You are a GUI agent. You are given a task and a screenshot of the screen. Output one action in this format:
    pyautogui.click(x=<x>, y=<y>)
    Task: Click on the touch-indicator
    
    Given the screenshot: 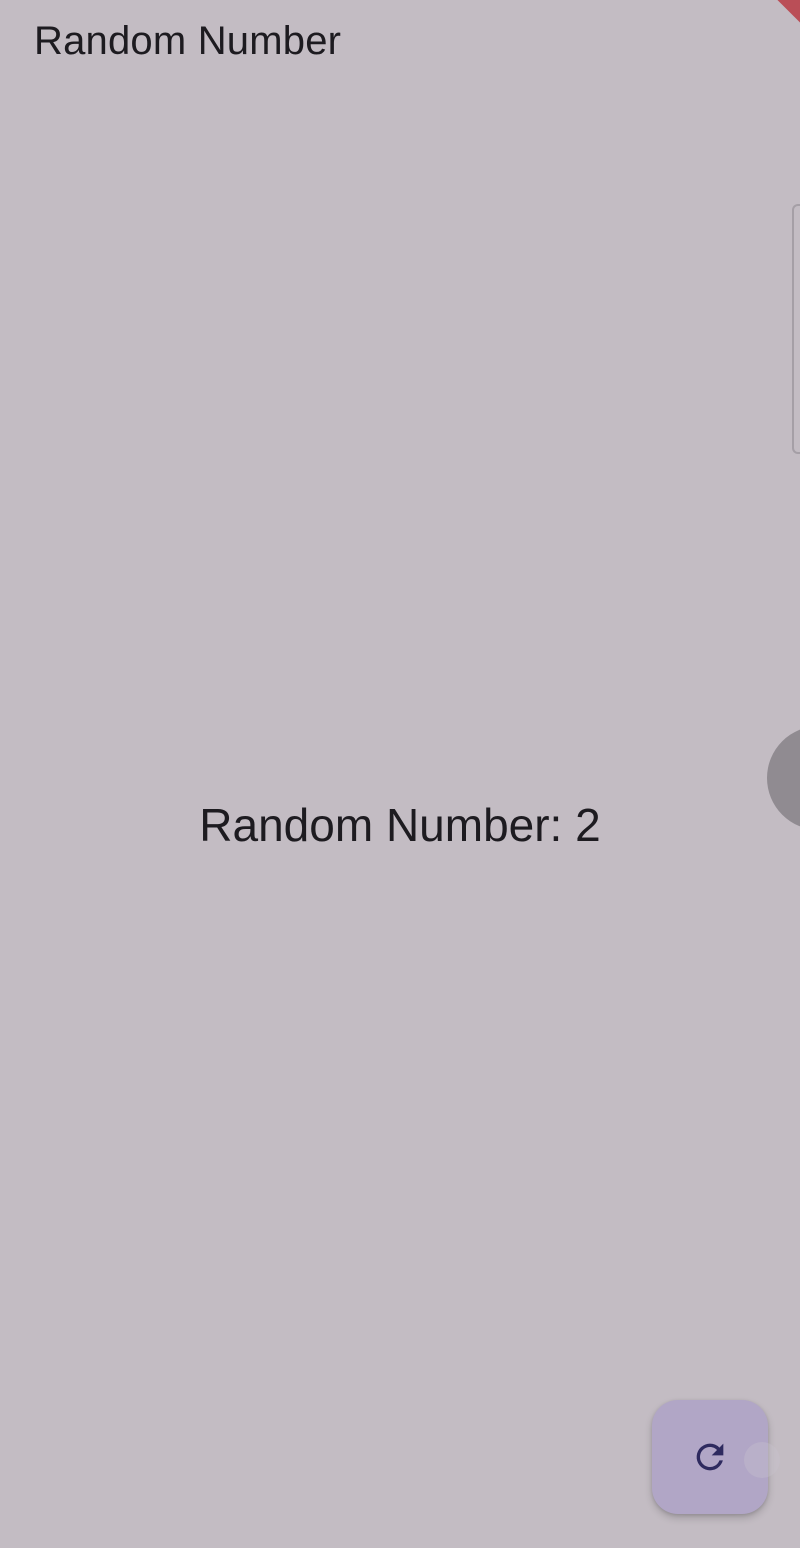 What is the action you would take?
    pyautogui.click(x=762, y=1460)
    